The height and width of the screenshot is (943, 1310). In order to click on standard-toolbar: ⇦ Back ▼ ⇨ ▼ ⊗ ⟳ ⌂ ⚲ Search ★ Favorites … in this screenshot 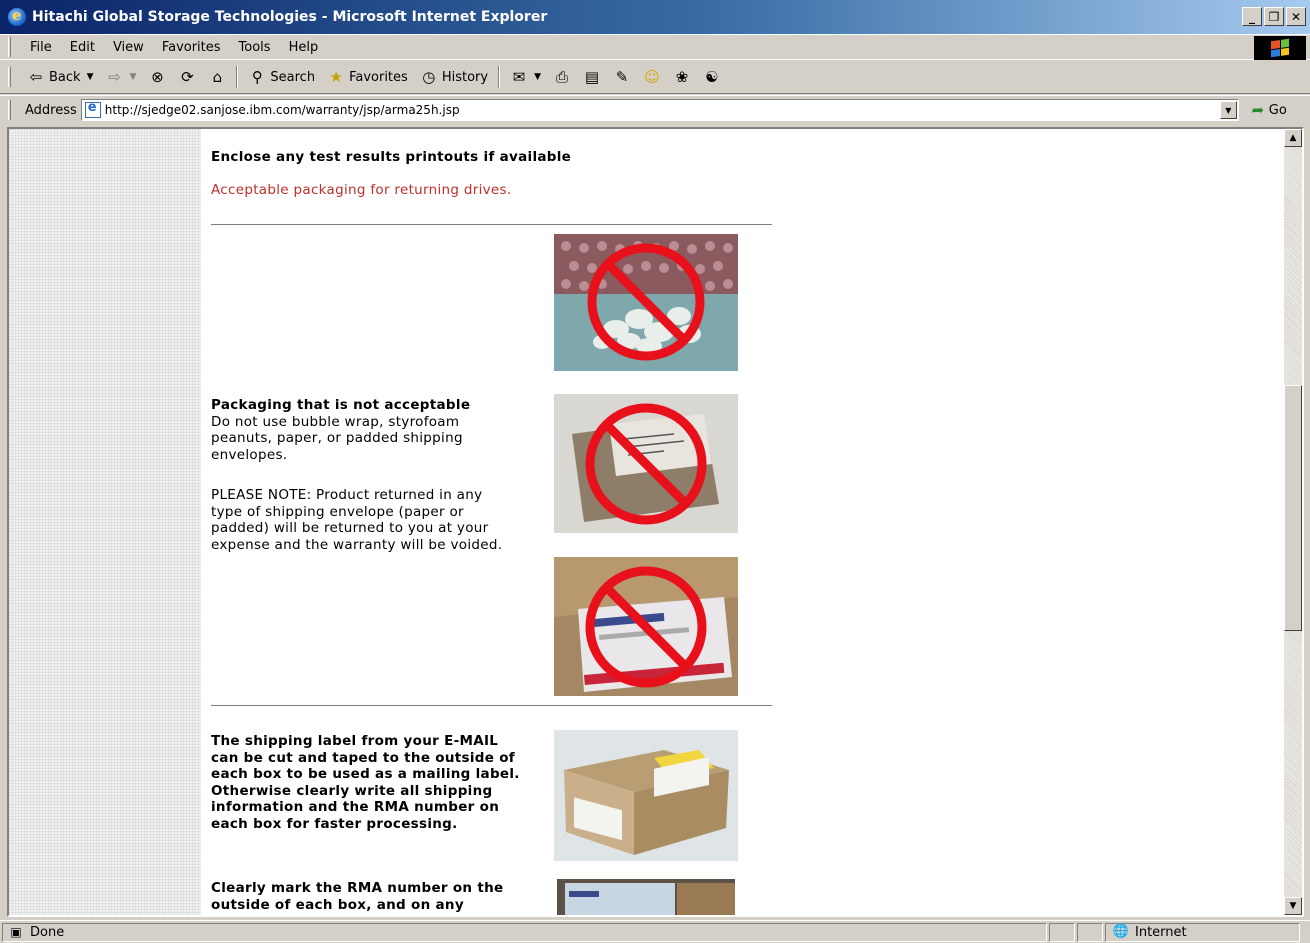, I will do `click(655, 77)`.